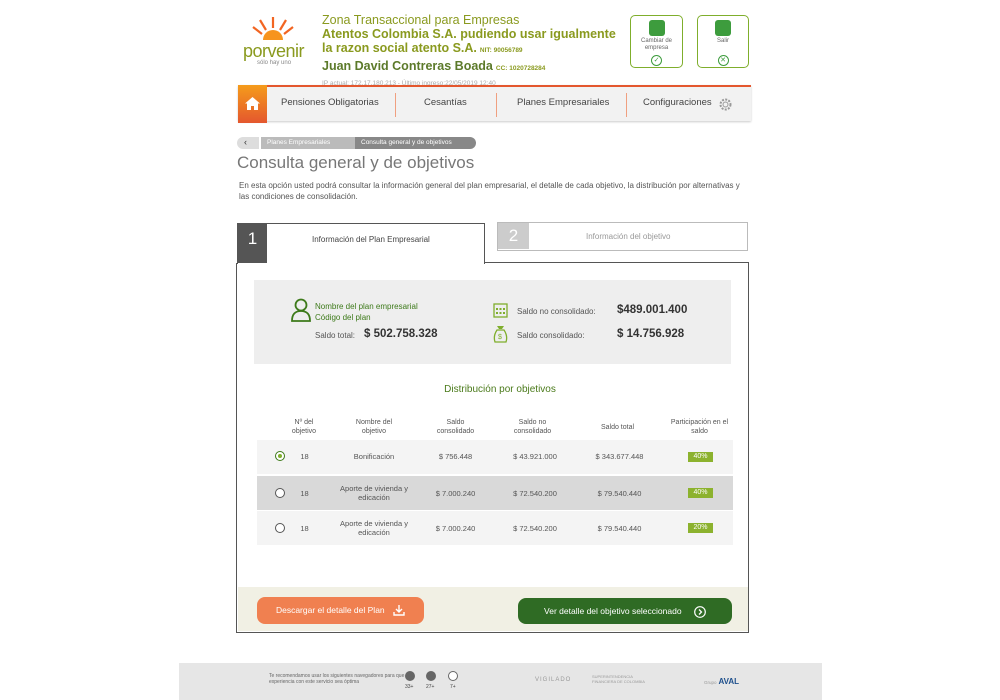 This screenshot has height=700, width=1000. What do you see at coordinates (430, 687) in the screenshot?
I see `firefox-version: 27+` at bounding box center [430, 687].